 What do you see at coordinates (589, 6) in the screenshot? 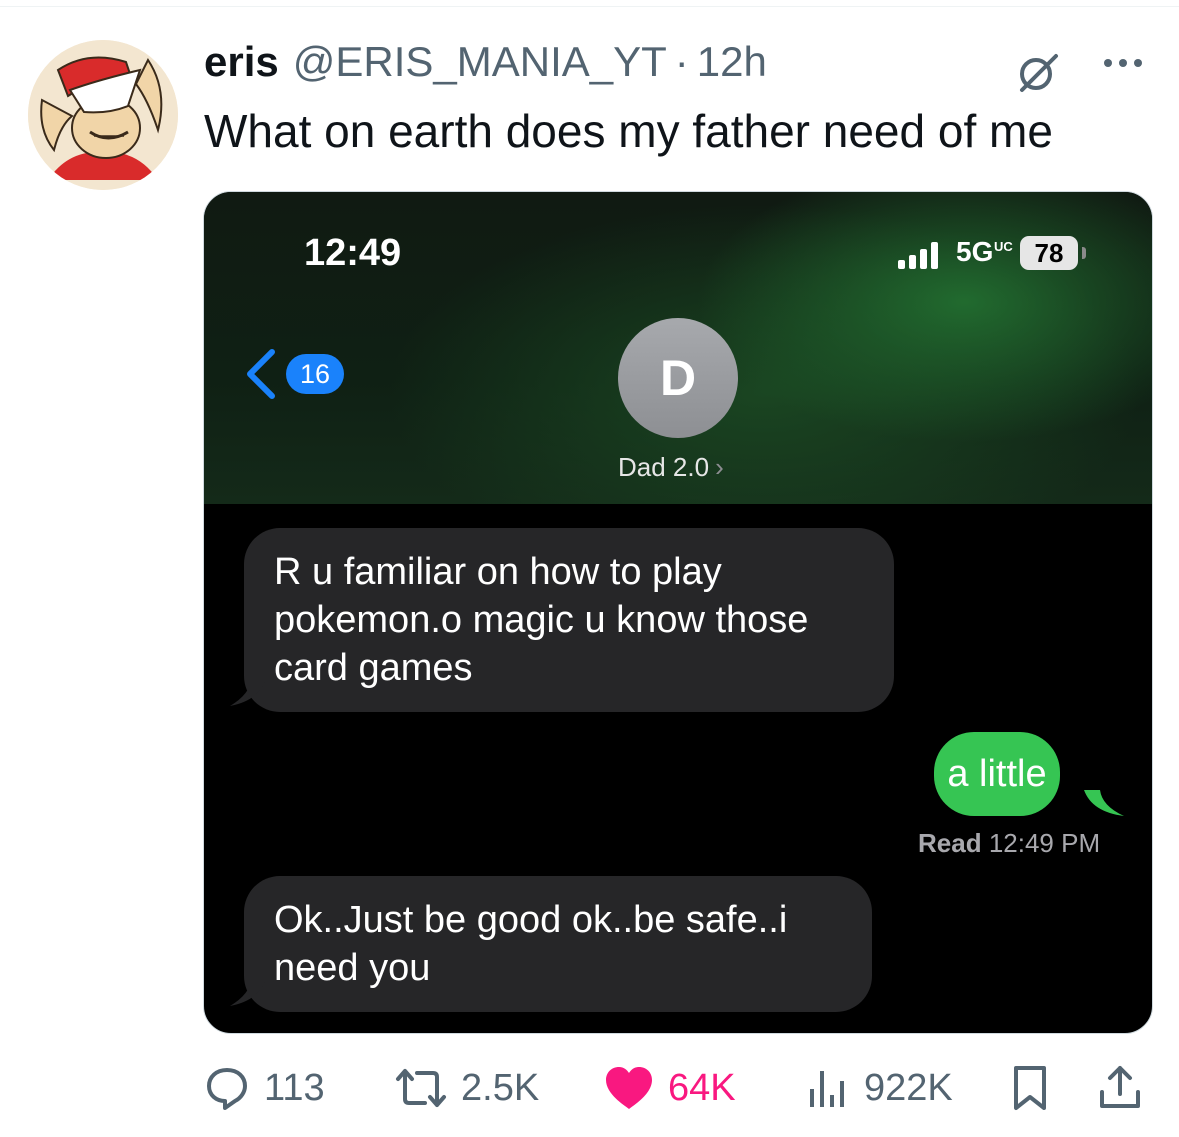
I see `top-divider` at bounding box center [589, 6].